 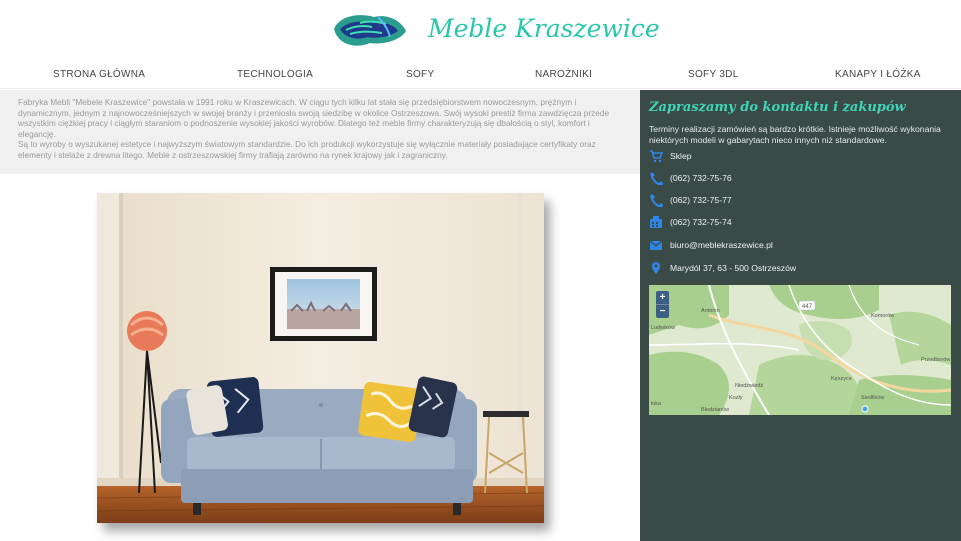 I want to click on nav-item-sofas: SOFY, so click(x=420, y=74).